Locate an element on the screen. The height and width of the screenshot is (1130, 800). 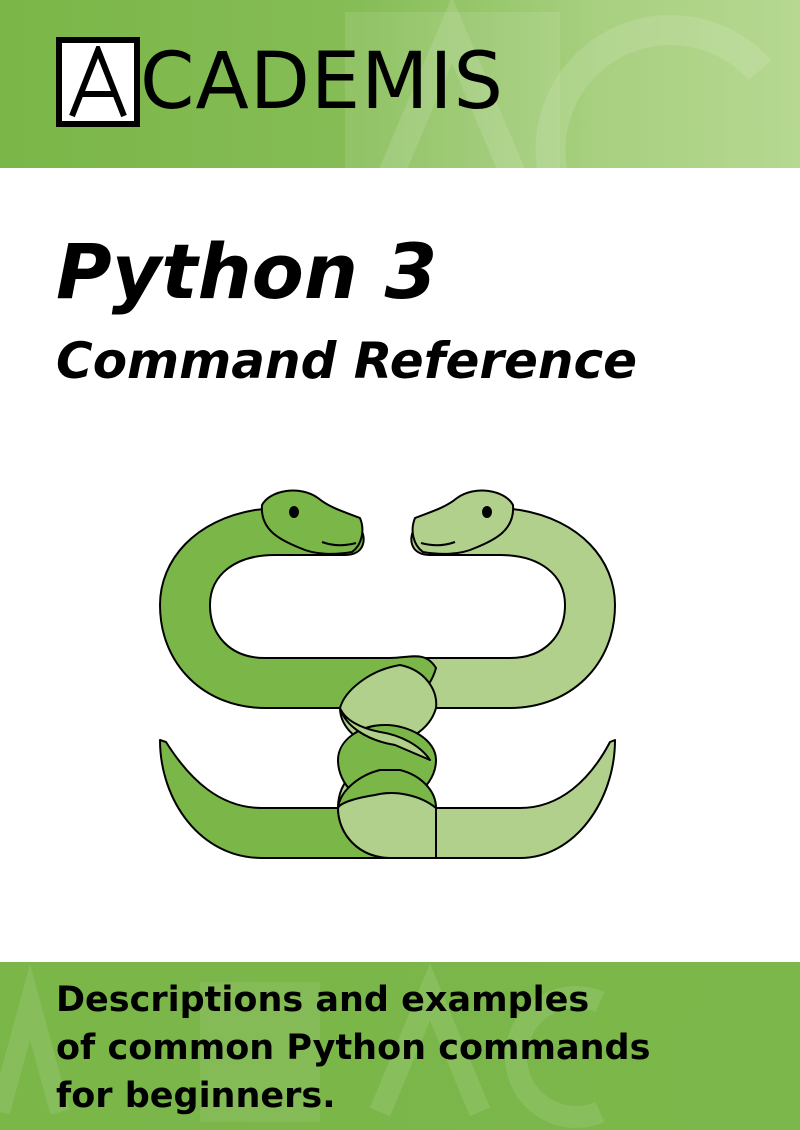
header-banner: CADEMIS is located at coordinates (400, 84).